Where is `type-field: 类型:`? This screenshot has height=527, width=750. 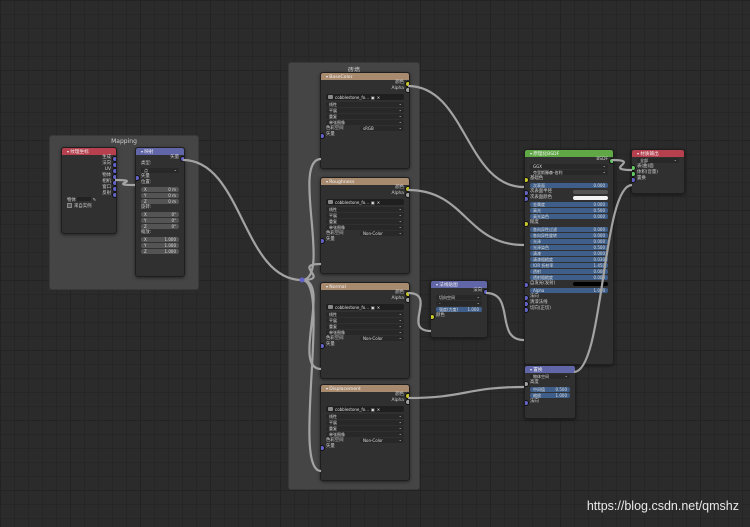
type-field: 类型: is located at coordinates (160, 164).